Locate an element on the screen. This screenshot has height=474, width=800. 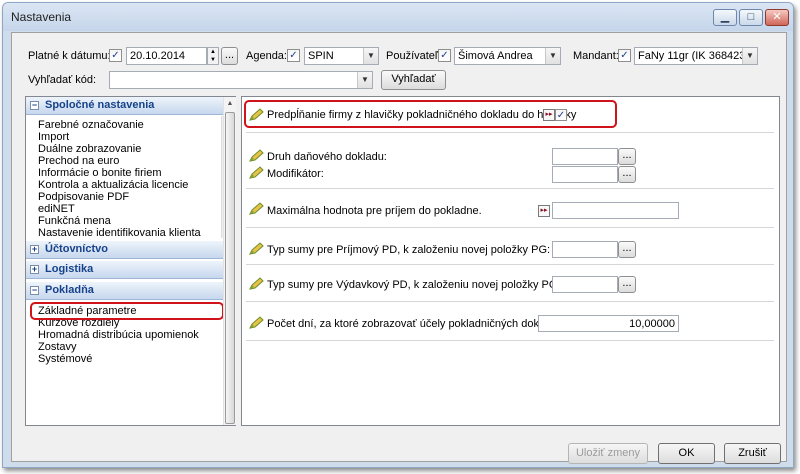
mandant-checkbox: ✓ is located at coordinates (624, 55).